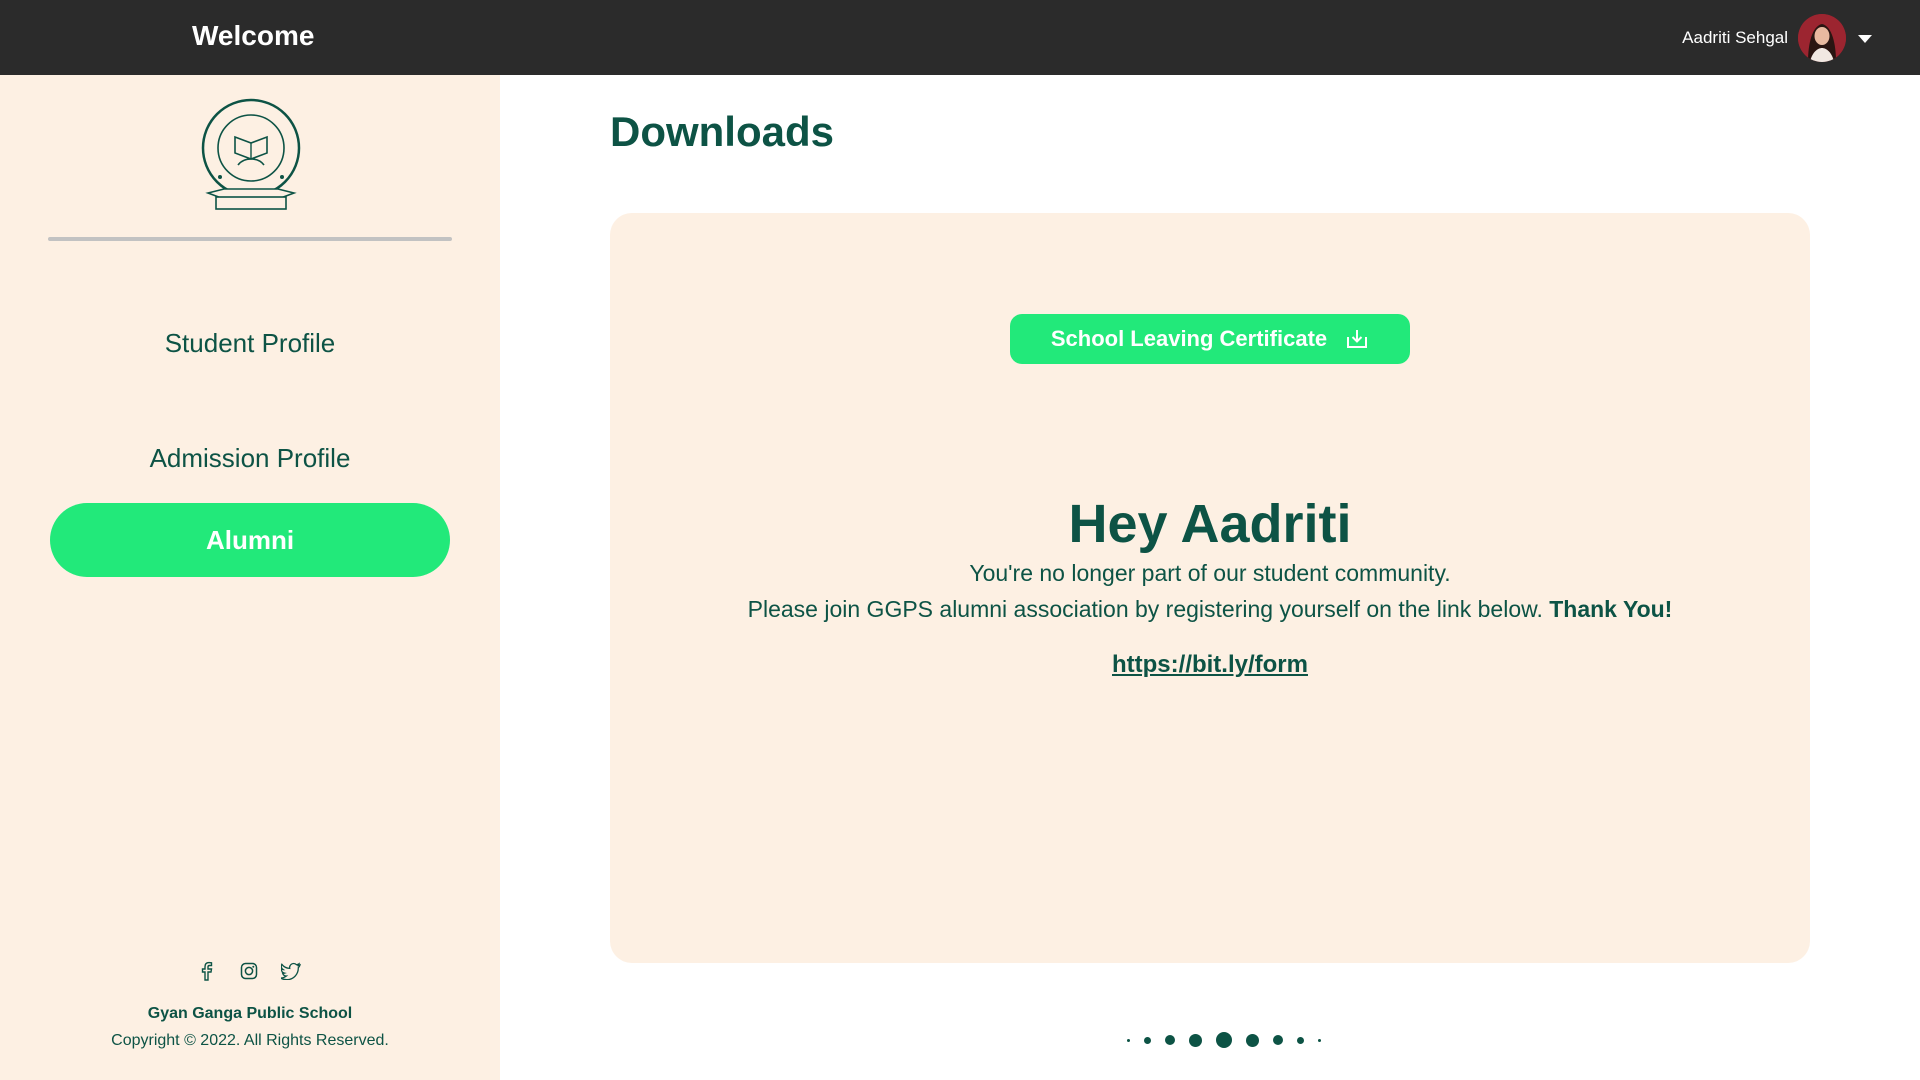 The width and height of the screenshot is (1920, 1080). I want to click on instagram-icon, so click(249, 971).